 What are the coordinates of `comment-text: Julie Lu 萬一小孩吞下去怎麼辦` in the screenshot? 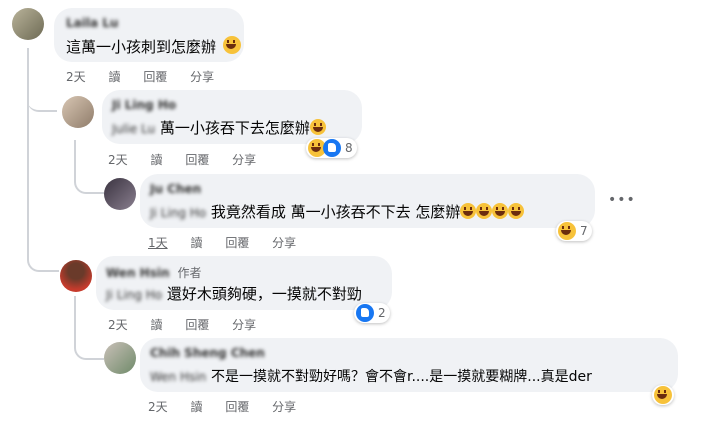 It's located at (219, 128).